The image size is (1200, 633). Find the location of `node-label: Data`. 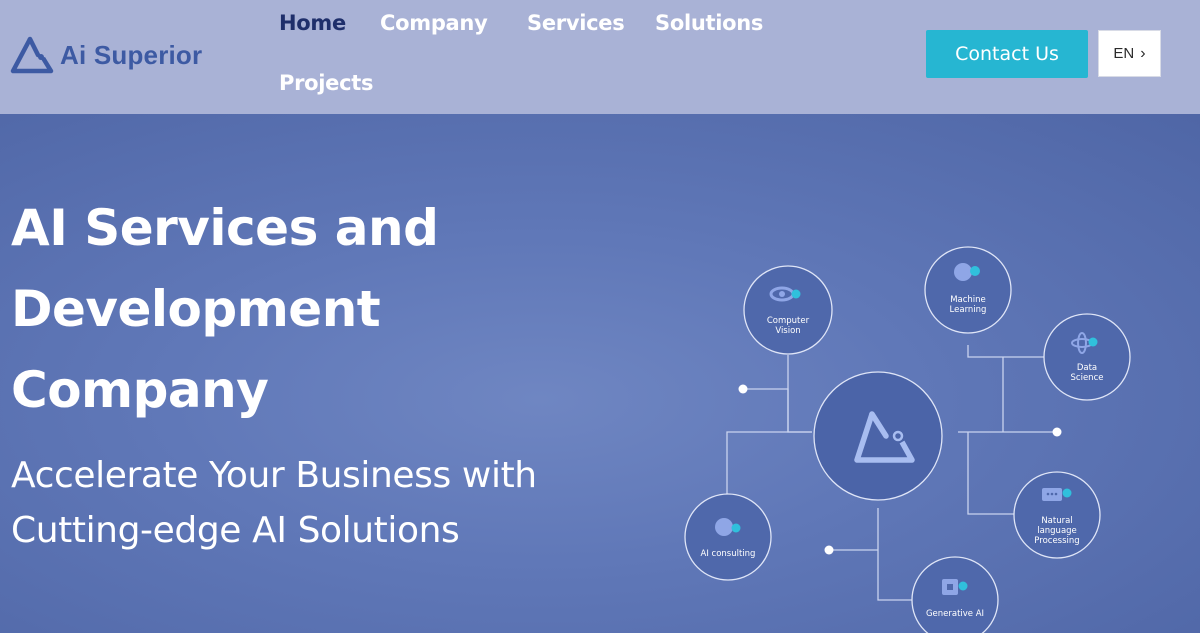

node-label: Data is located at coordinates (1087, 368).